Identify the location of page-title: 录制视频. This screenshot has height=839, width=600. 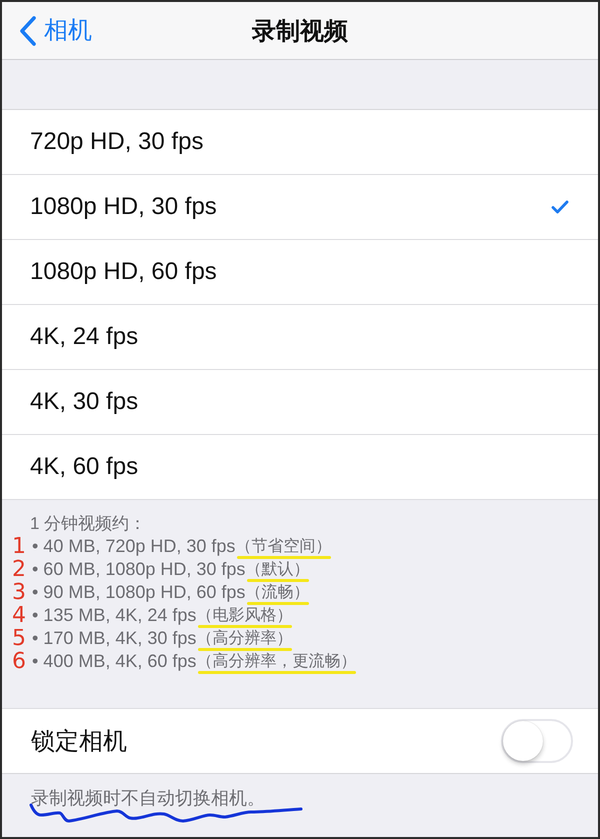
(300, 31).